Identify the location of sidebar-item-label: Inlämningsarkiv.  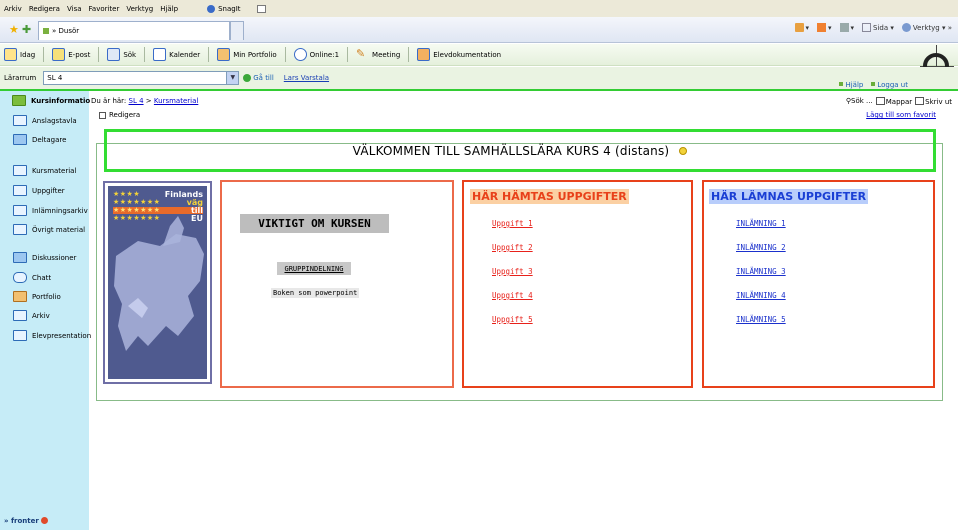
(60, 210).